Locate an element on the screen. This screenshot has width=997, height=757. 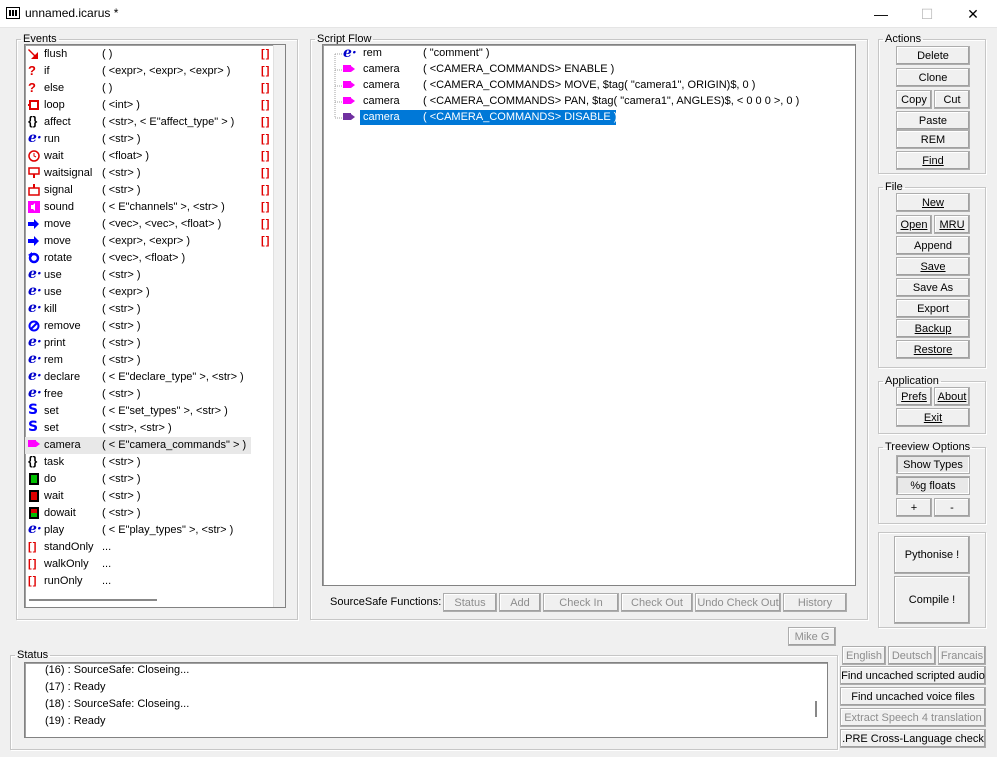
backup-button: Backup is located at coordinates (933, 328).